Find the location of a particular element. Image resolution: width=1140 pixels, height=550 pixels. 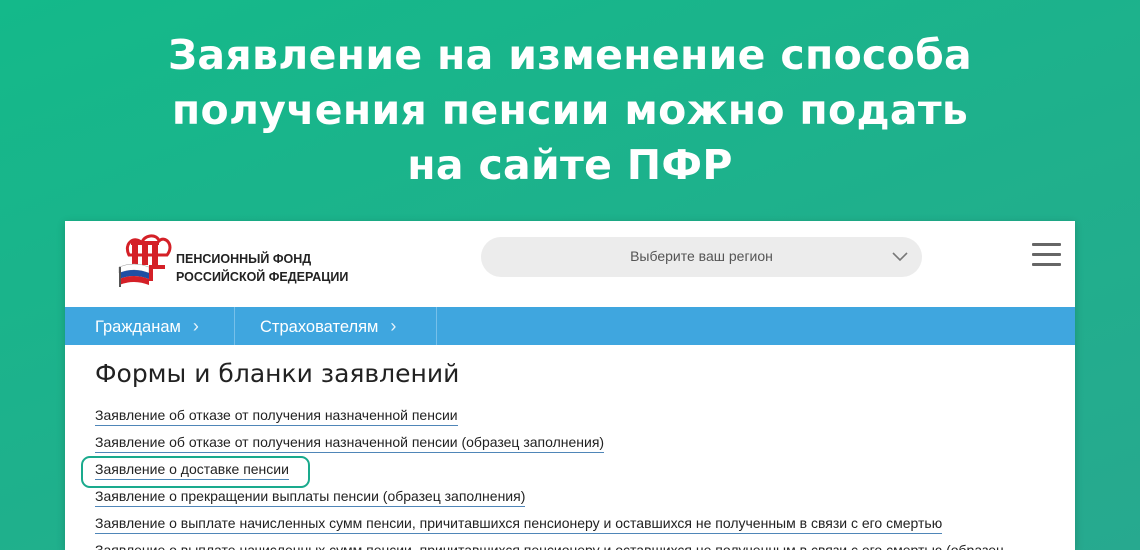

nav-item-label: Гражданам is located at coordinates (138, 327).